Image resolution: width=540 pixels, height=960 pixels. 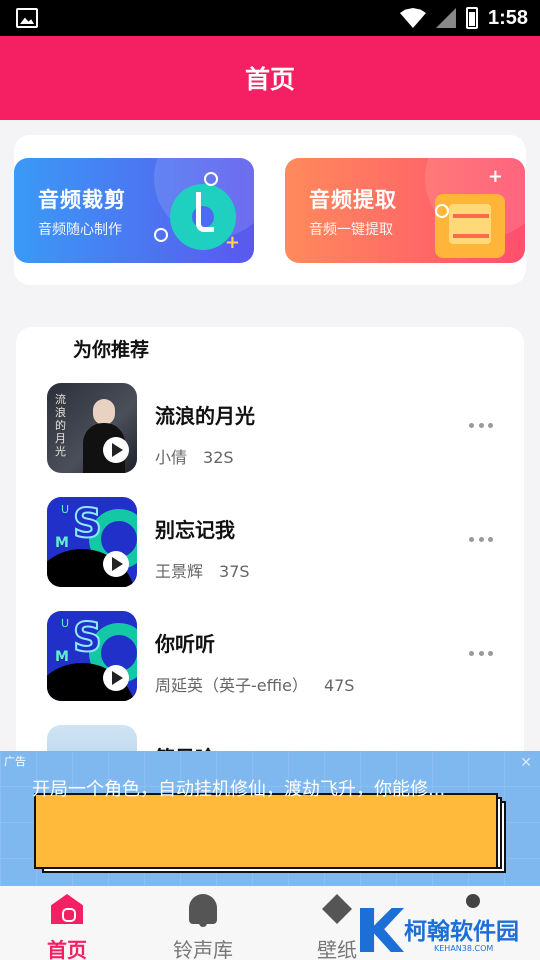 I want to click on cover-calligraphy: 流浪的月光, so click(x=60, y=425).